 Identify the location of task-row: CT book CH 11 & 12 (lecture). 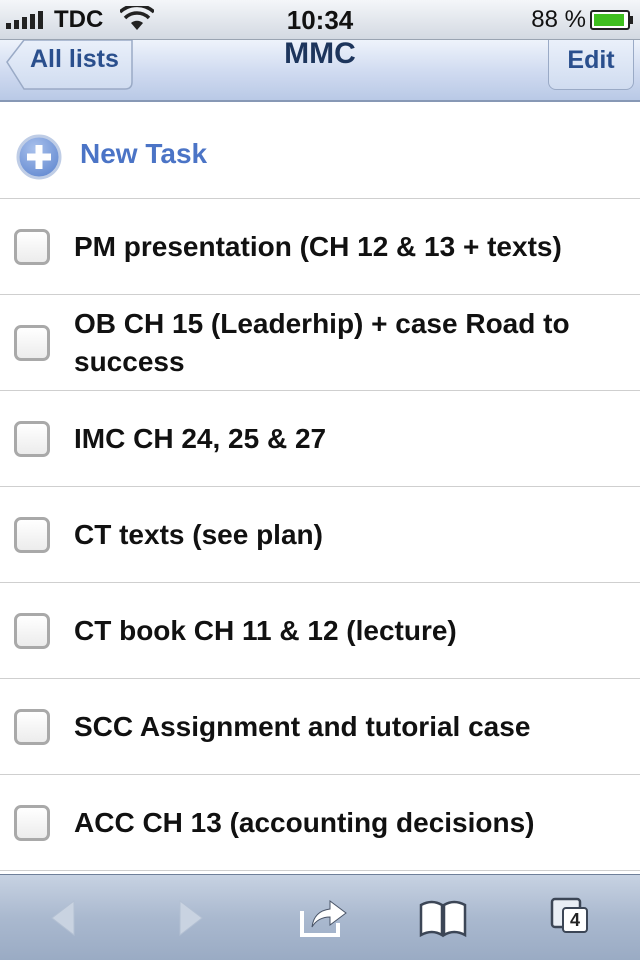
(320, 631).